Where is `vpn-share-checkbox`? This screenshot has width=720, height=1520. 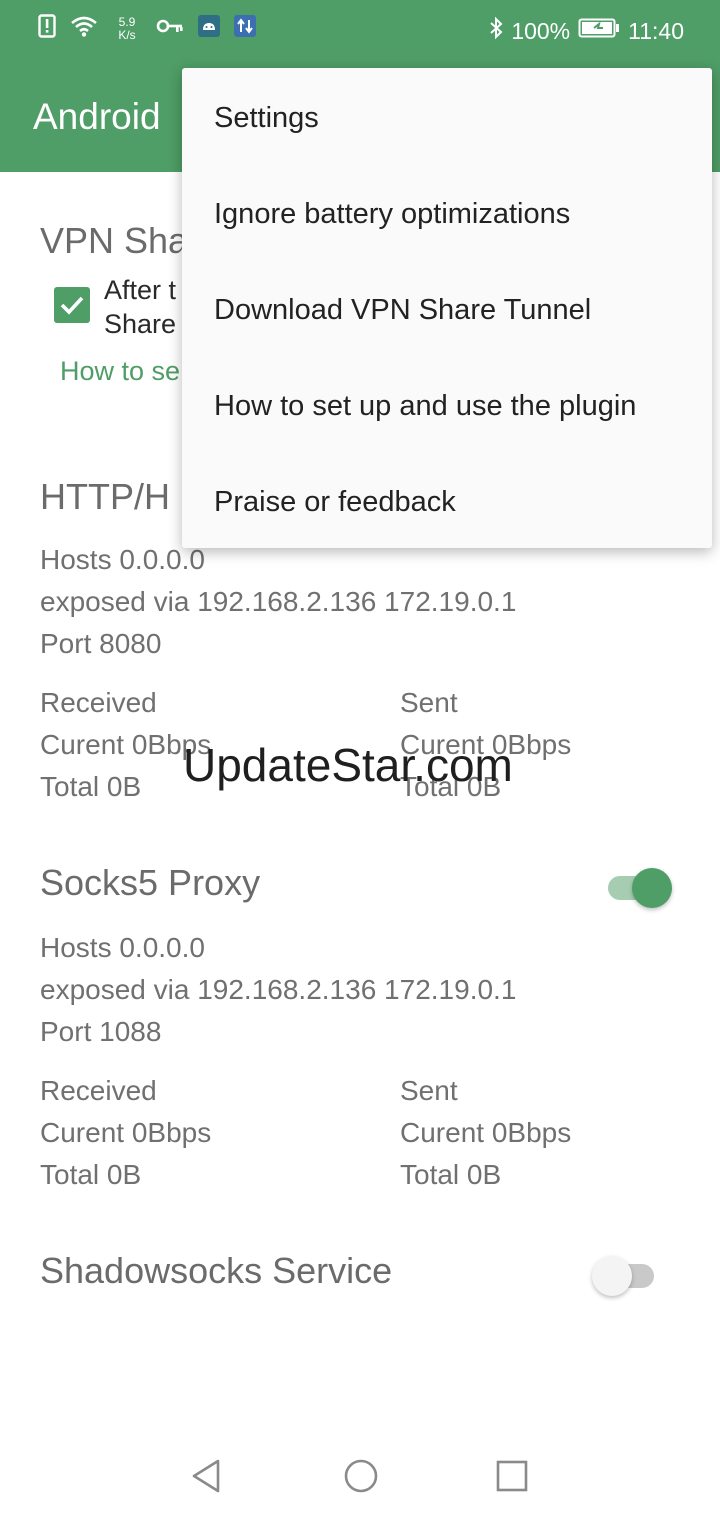
vpn-share-checkbox is located at coordinates (72, 305).